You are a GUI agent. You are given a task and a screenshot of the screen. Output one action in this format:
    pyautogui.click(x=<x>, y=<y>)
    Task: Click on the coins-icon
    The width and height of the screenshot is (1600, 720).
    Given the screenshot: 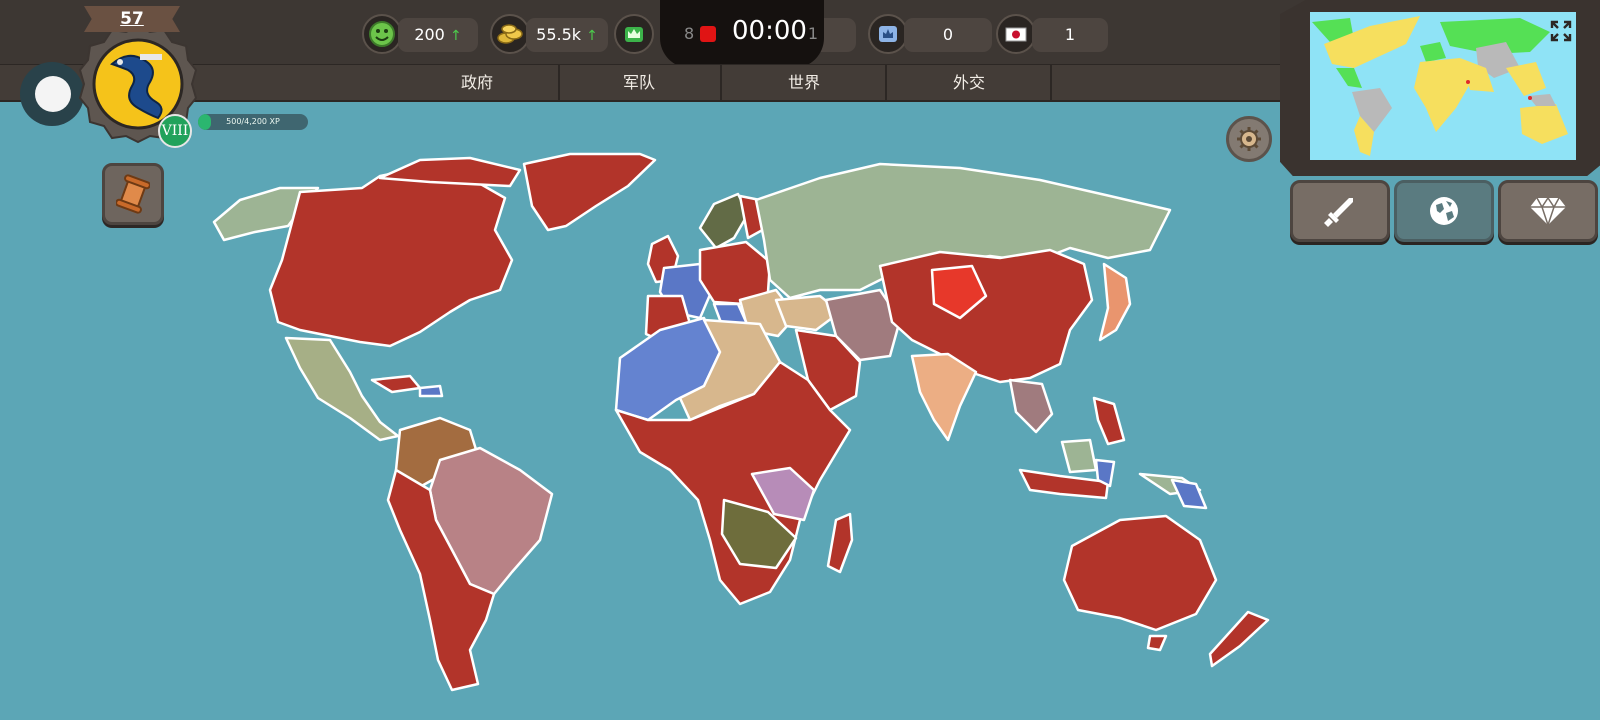 What is the action you would take?
    pyautogui.click(x=510, y=34)
    